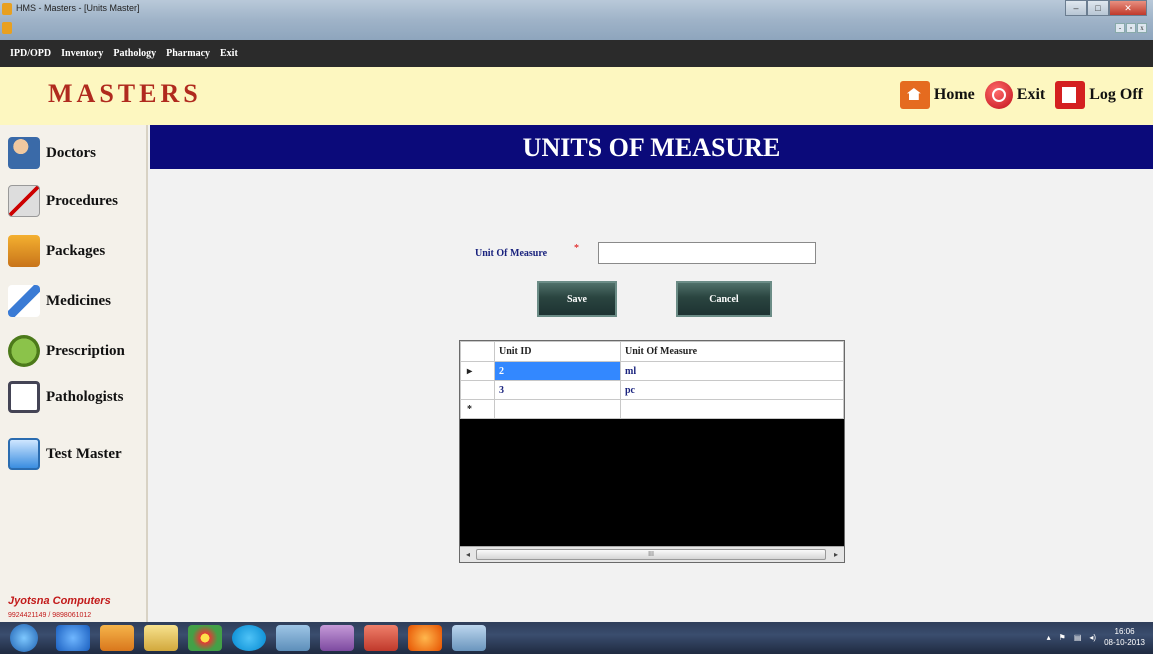  Describe the element at coordinates (188, 53) in the screenshot. I see `menu-pharmacy: Pharmacy` at that location.